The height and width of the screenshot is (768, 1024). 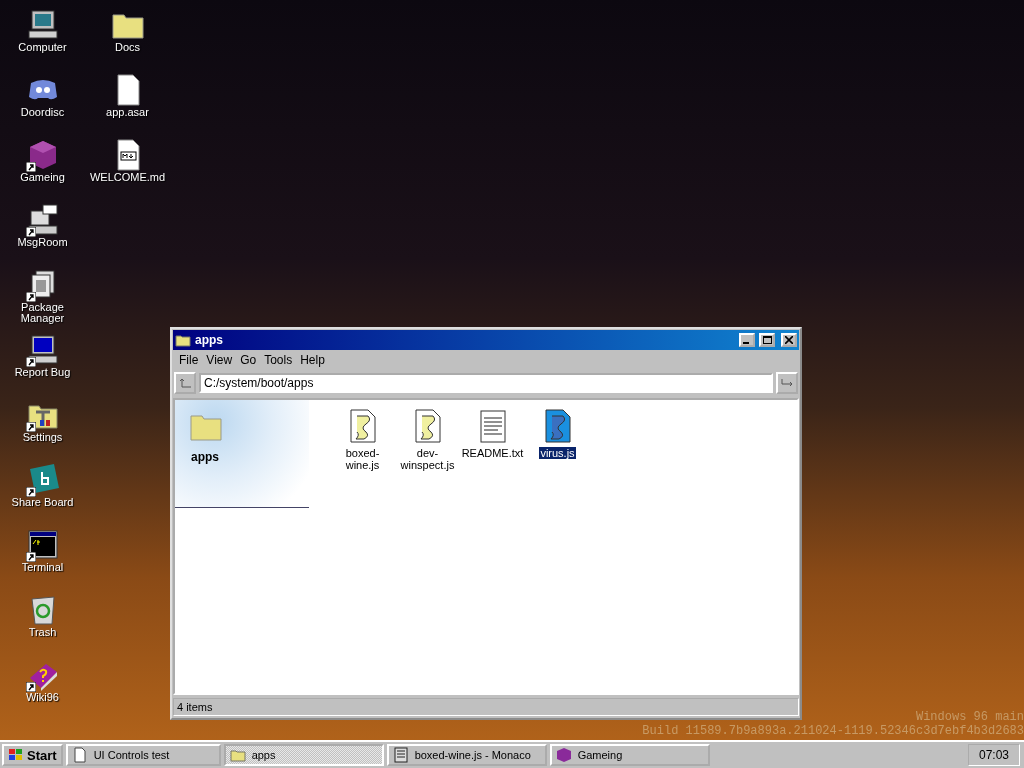 I want to click on cube-icon, so click(x=563, y=755).